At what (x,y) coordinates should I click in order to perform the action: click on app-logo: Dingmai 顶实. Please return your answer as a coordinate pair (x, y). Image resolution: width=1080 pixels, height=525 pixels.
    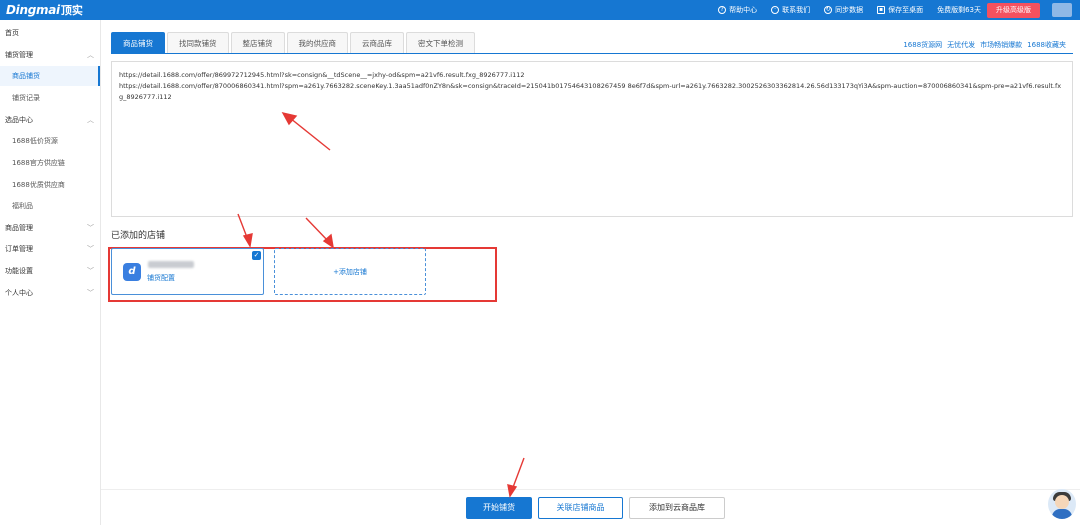
    Looking at the image, I should click on (41, 10).